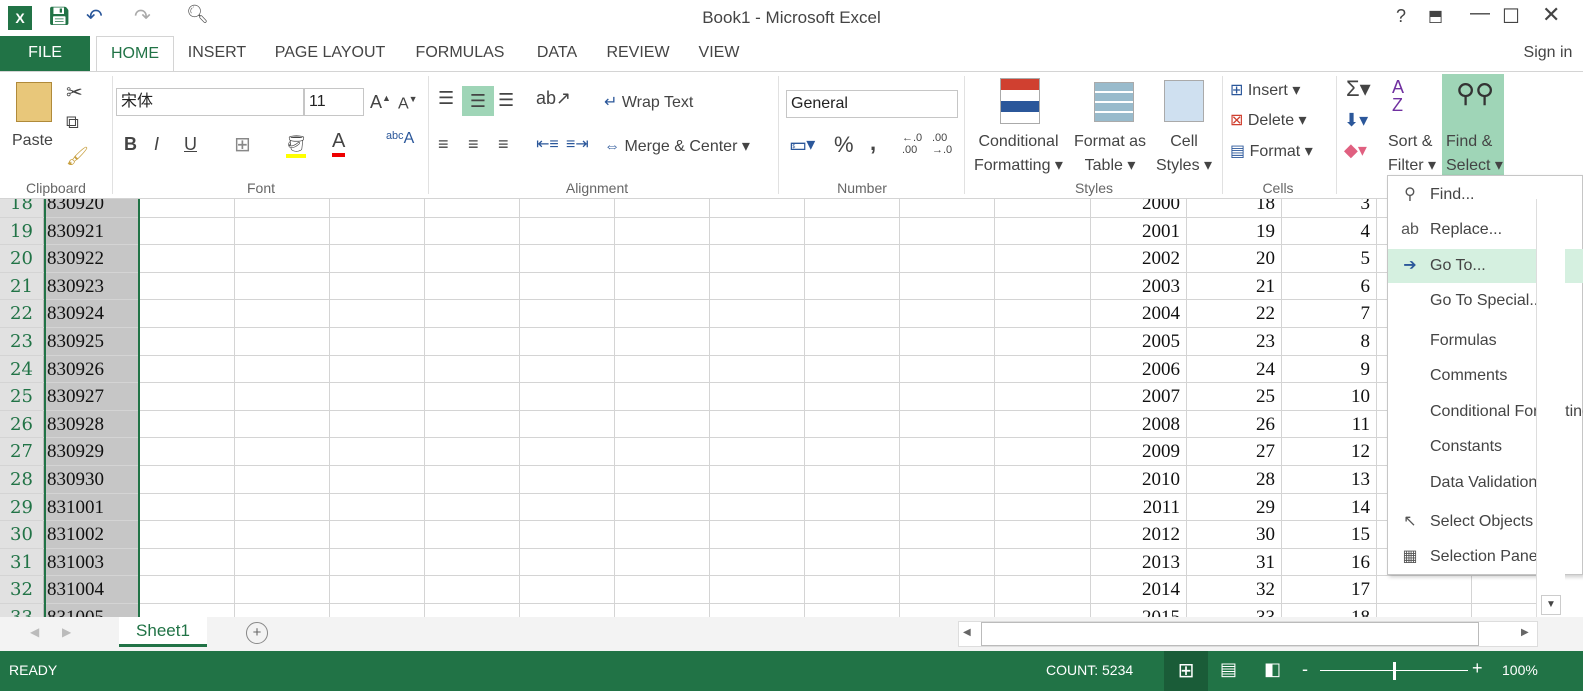  Describe the element at coordinates (1233, 286) in the screenshot. I see `cell-l: 21` at that location.